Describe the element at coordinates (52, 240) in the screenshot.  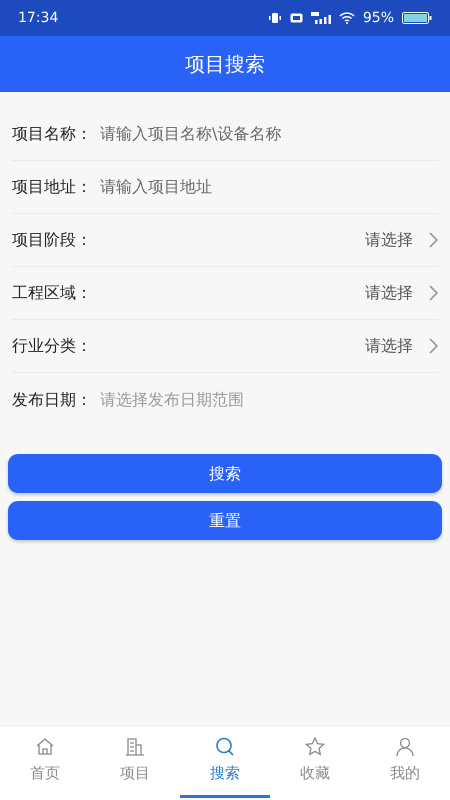
I see `field-label: 项目阶段：` at that location.